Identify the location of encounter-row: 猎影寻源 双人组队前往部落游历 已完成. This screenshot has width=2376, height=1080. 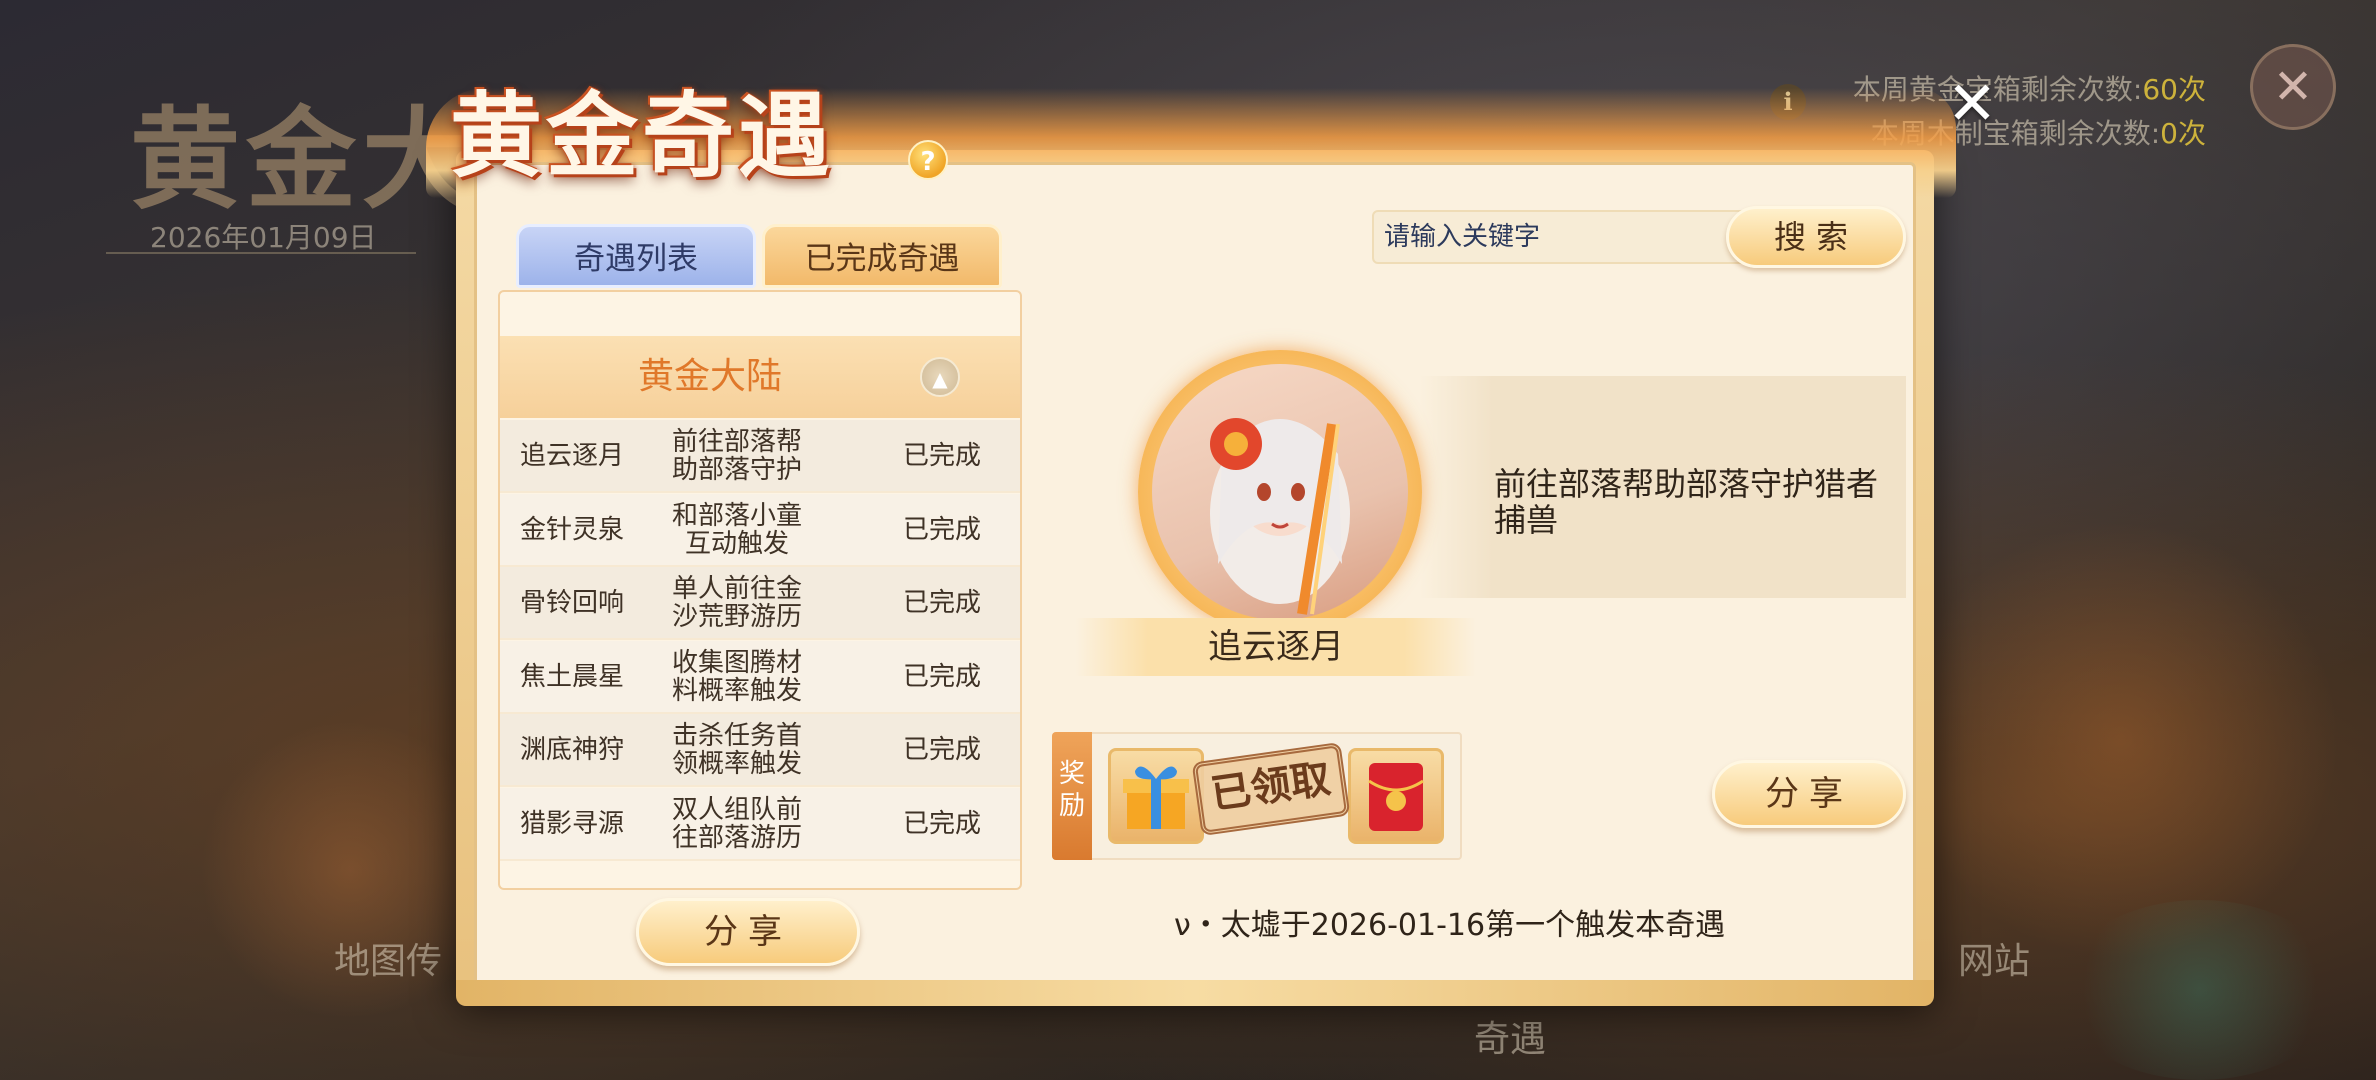
(760, 824).